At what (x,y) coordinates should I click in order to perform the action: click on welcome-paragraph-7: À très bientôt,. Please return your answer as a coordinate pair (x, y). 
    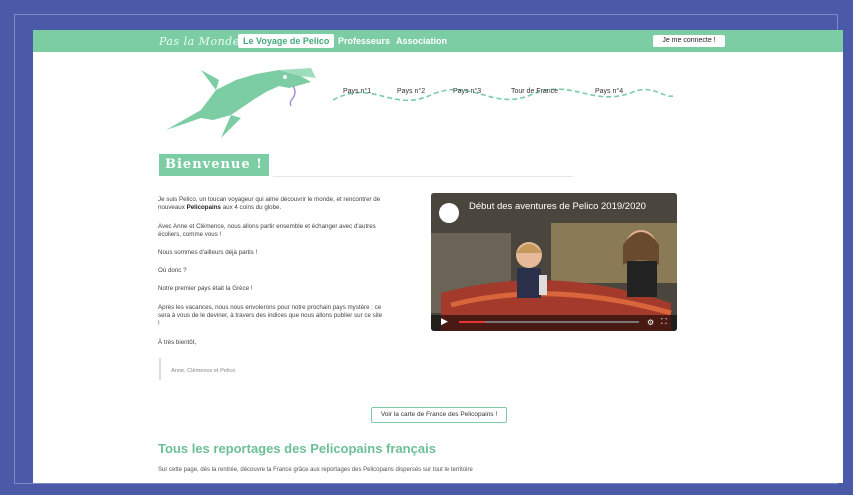
    Looking at the image, I should click on (177, 342).